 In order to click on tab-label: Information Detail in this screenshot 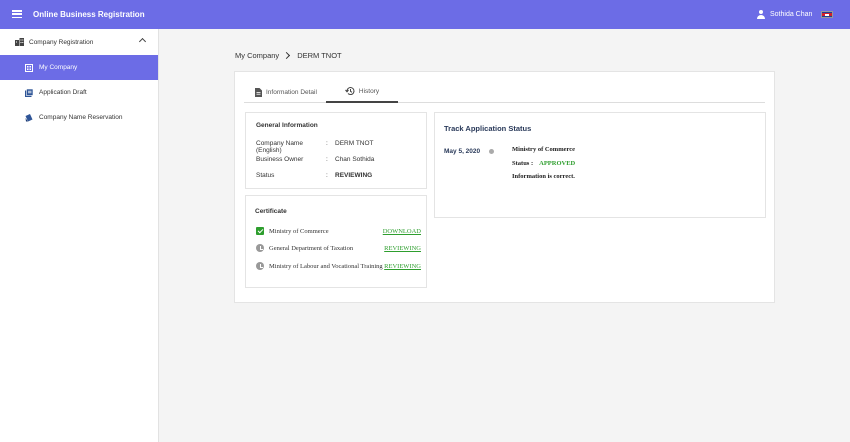, I will do `click(291, 92)`.